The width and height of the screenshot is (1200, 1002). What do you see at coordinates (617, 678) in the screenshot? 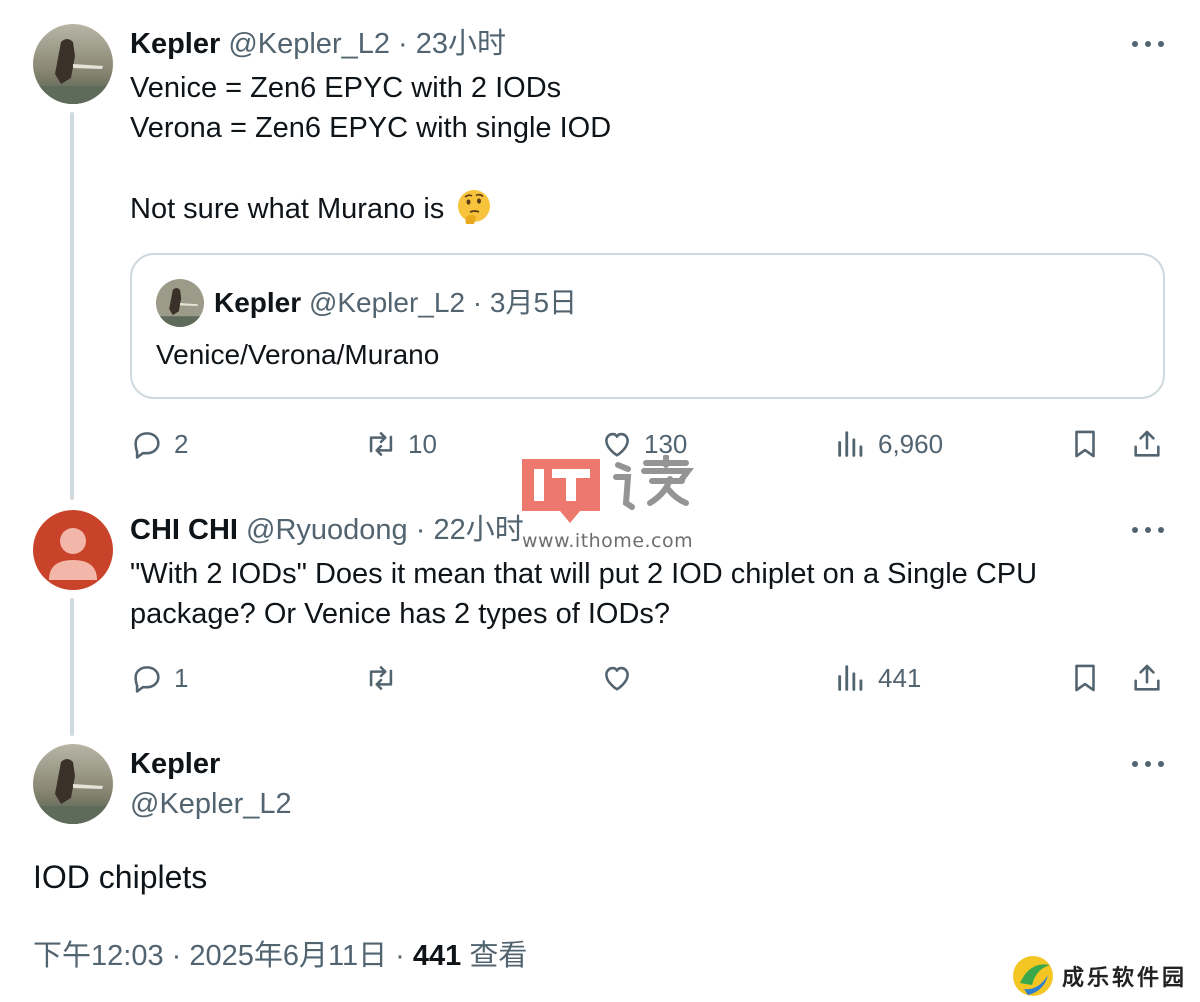
I see `heart-icon` at bounding box center [617, 678].